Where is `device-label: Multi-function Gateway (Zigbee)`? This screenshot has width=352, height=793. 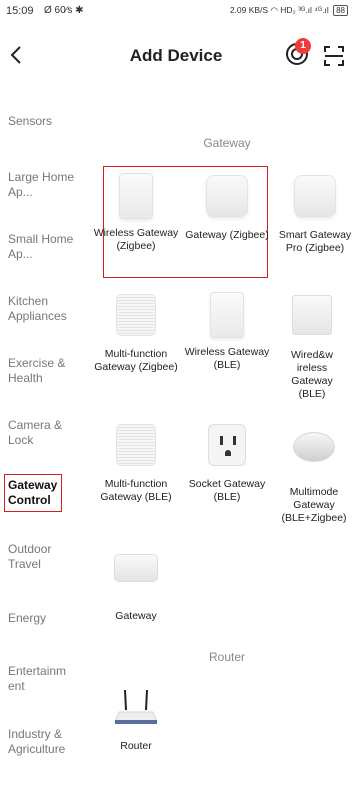
device-label: Multi-function Gateway (Zigbee) is located at coordinates (136, 360).